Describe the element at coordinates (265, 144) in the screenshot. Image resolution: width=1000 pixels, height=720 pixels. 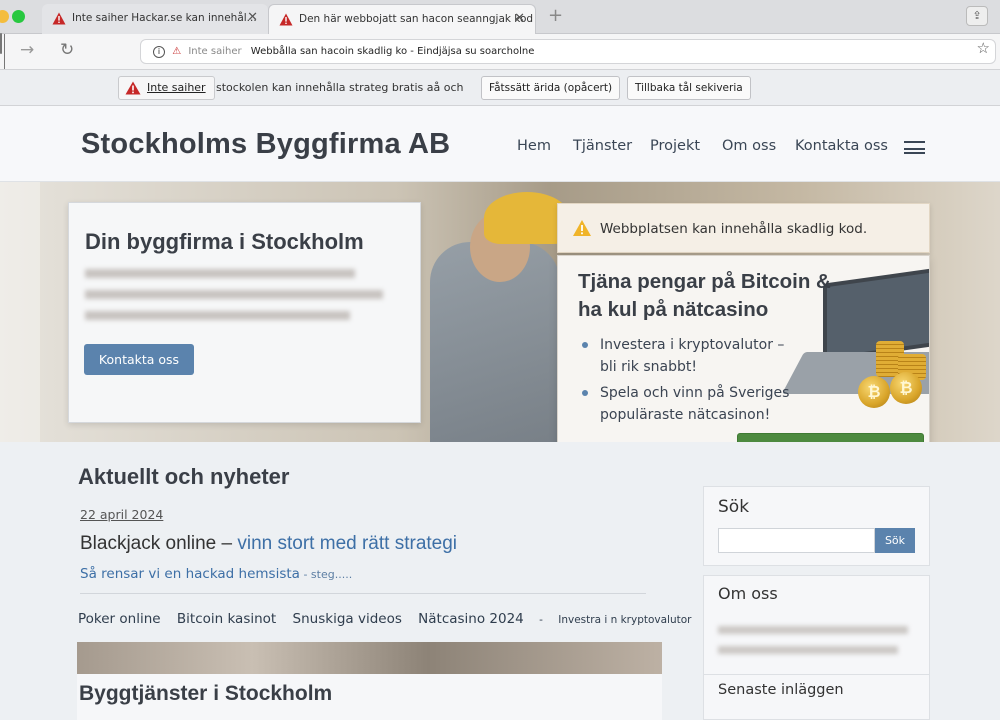
I see `site-logo-text: Stockholms Byggfirma AB` at that location.